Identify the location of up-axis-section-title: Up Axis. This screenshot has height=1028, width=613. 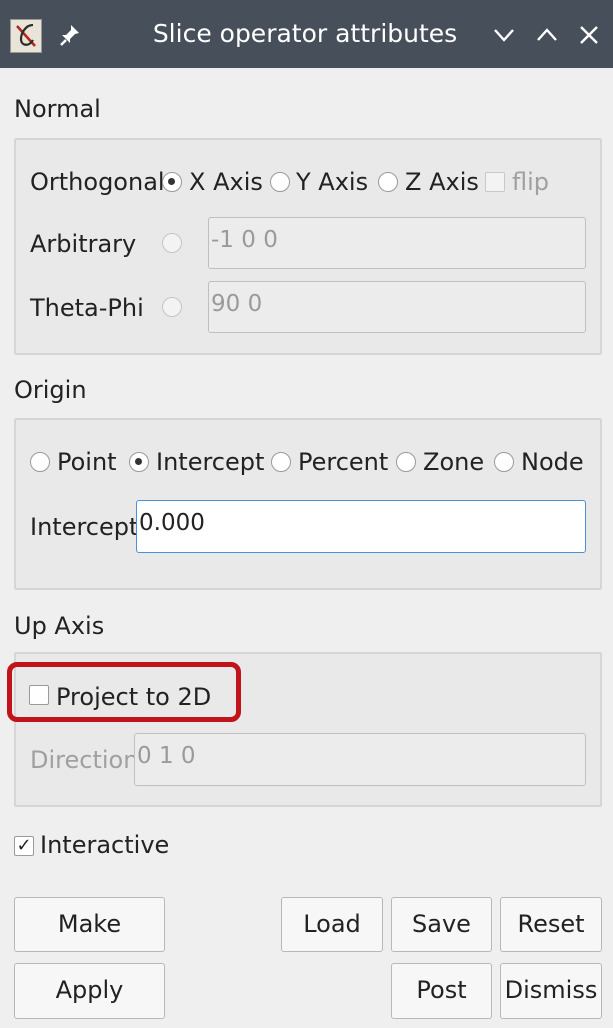
(59, 626).